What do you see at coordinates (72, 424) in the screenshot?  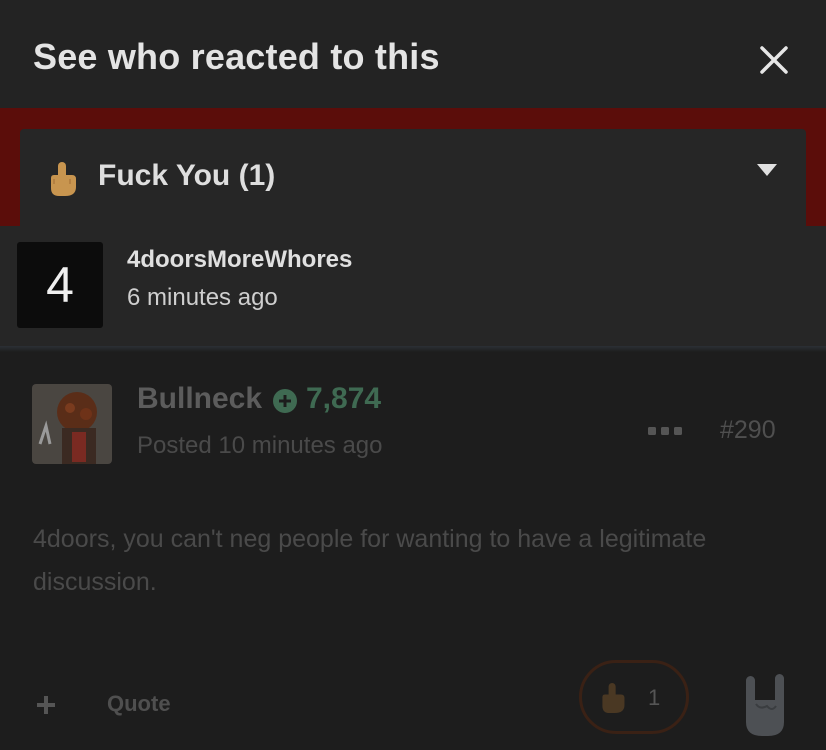 I see `author-avatar` at bounding box center [72, 424].